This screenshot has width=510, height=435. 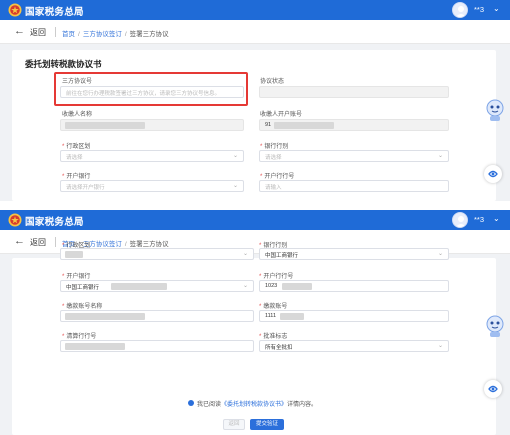 What do you see at coordinates (354, 186) in the screenshot?
I see `open-bank-code-input: 请输入` at bounding box center [354, 186].